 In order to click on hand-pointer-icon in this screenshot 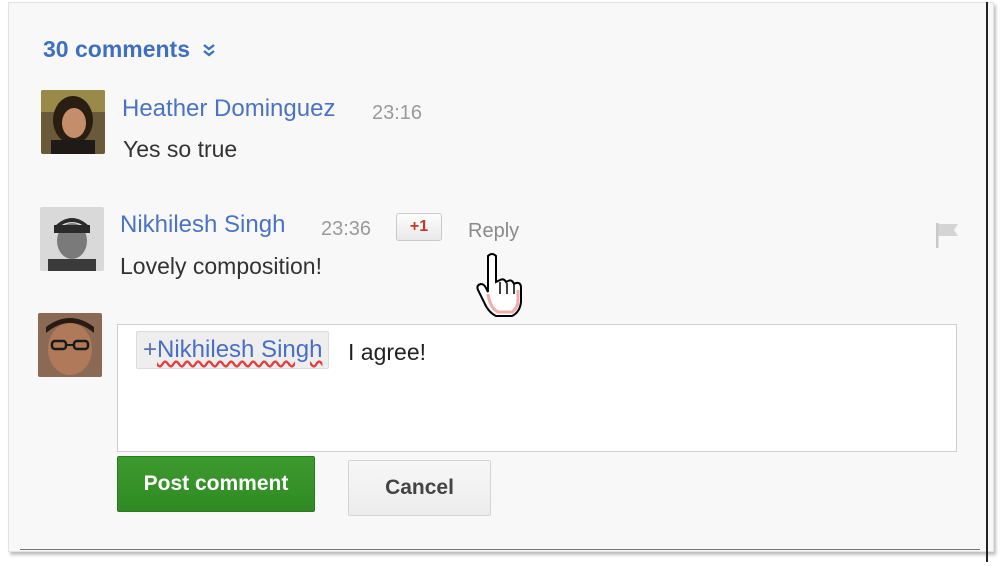, I will do `click(499, 285)`.